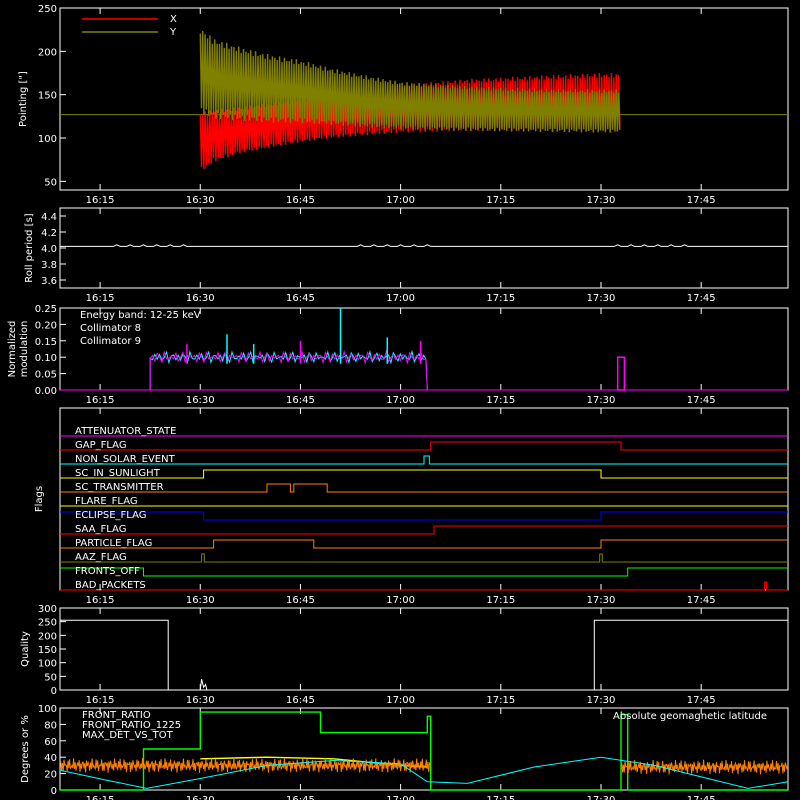 This screenshot has height=800, width=800. I want to click on fronts-ytick-label: 0, so click(54, 791).